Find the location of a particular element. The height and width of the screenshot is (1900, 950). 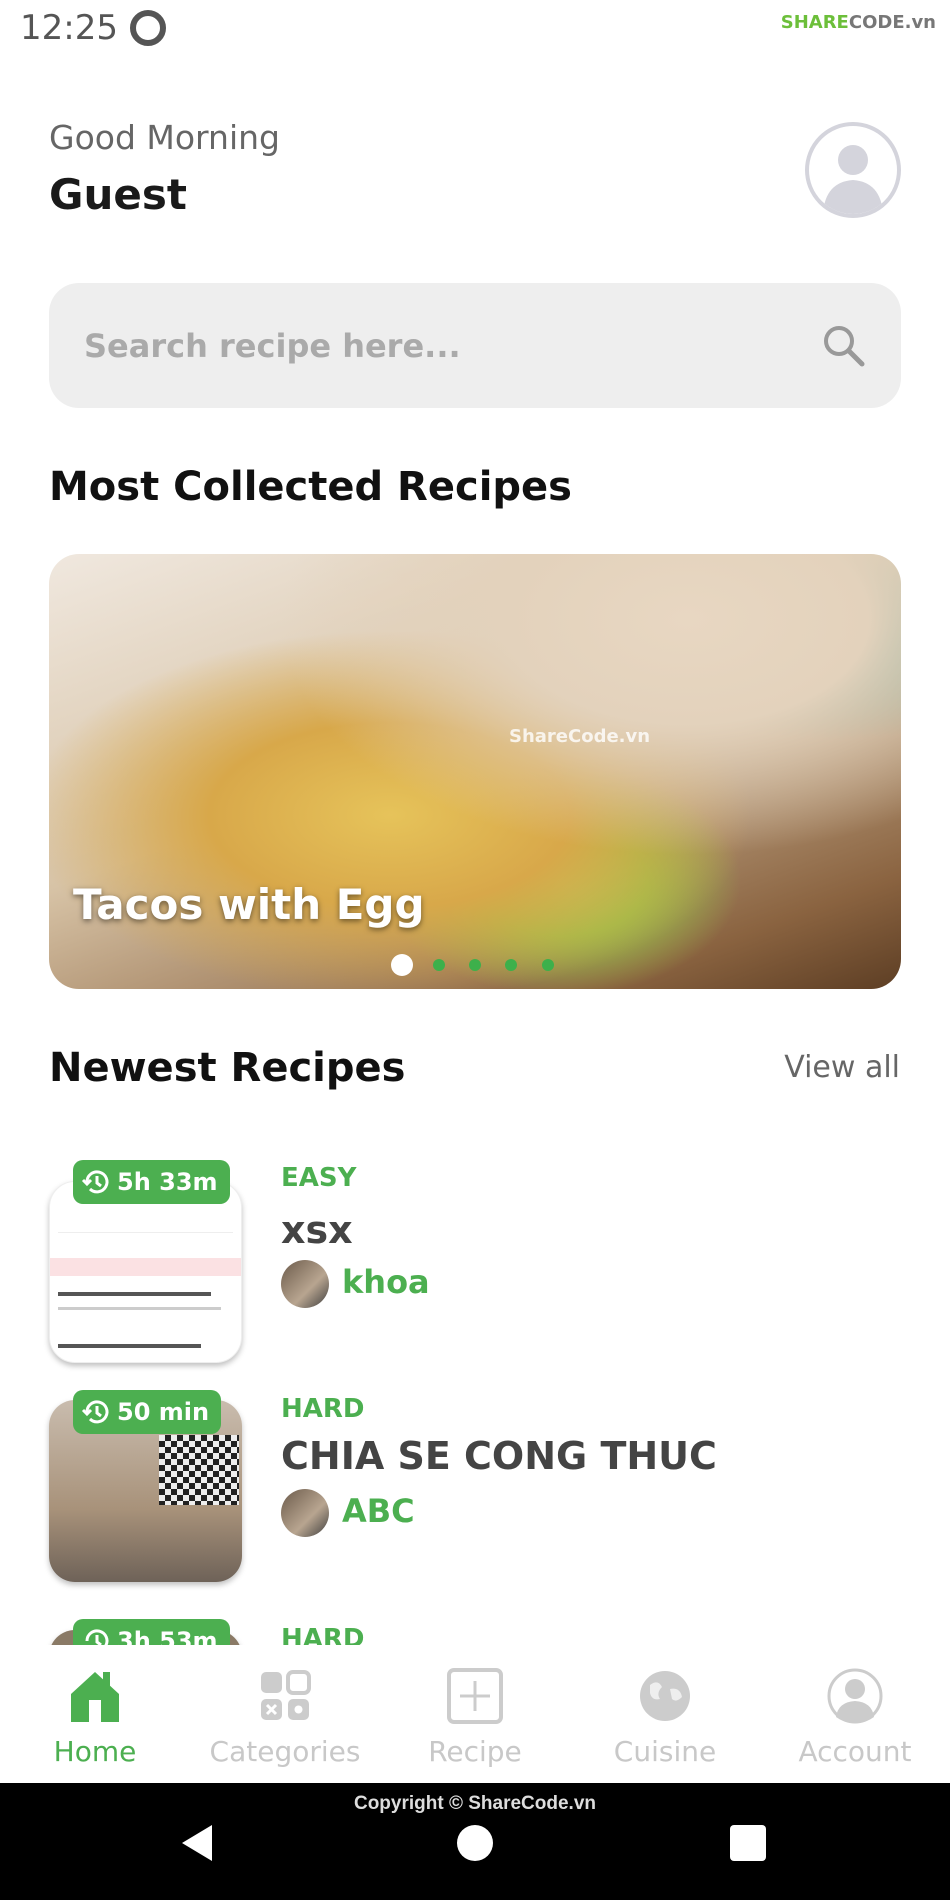

avatar is located at coordinates (853, 170).